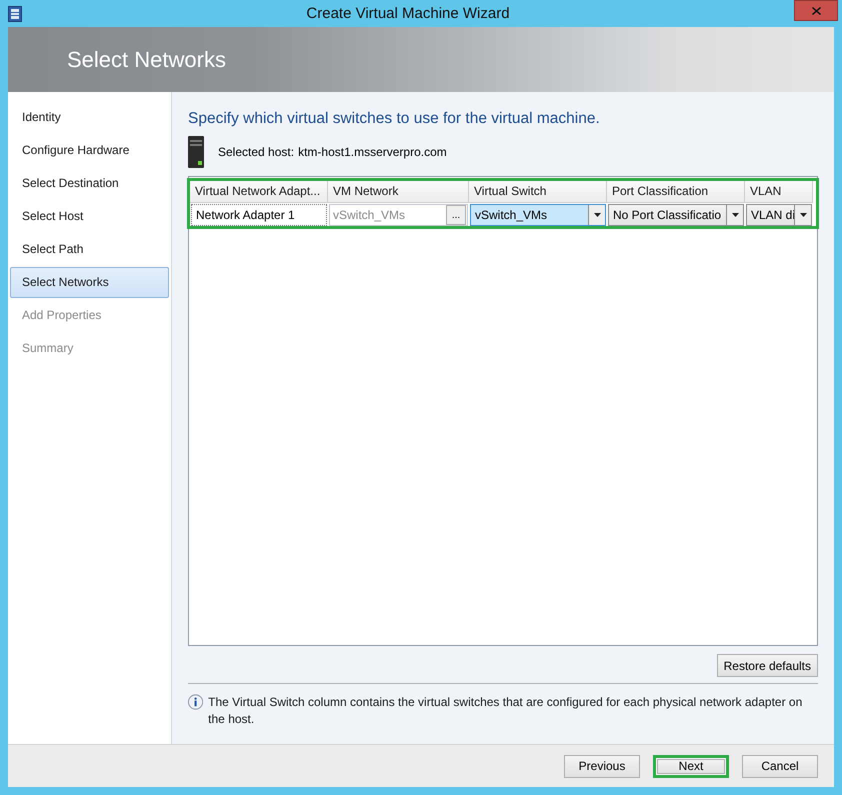 This screenshot has width=842, height=795. What do you see at coordinates (676, 215) in the screenshot?
I see `dropdown: No Port Classificatio` at bounding box center [676, 215].